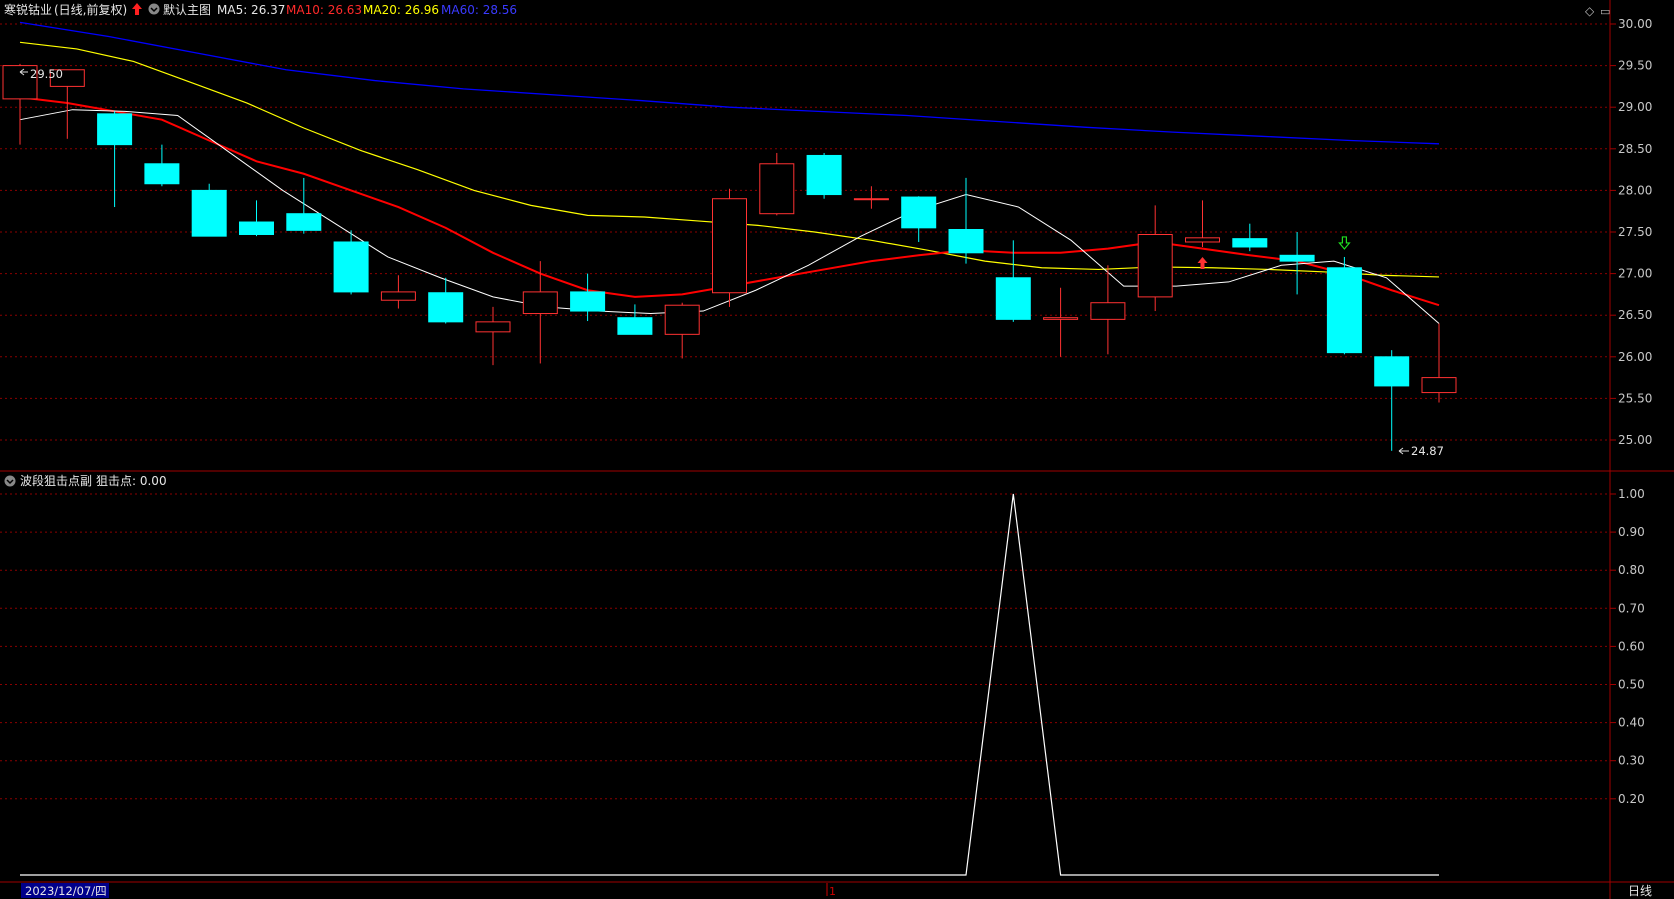  I want to click on menu-icon: ▭, so click(1605, 11).